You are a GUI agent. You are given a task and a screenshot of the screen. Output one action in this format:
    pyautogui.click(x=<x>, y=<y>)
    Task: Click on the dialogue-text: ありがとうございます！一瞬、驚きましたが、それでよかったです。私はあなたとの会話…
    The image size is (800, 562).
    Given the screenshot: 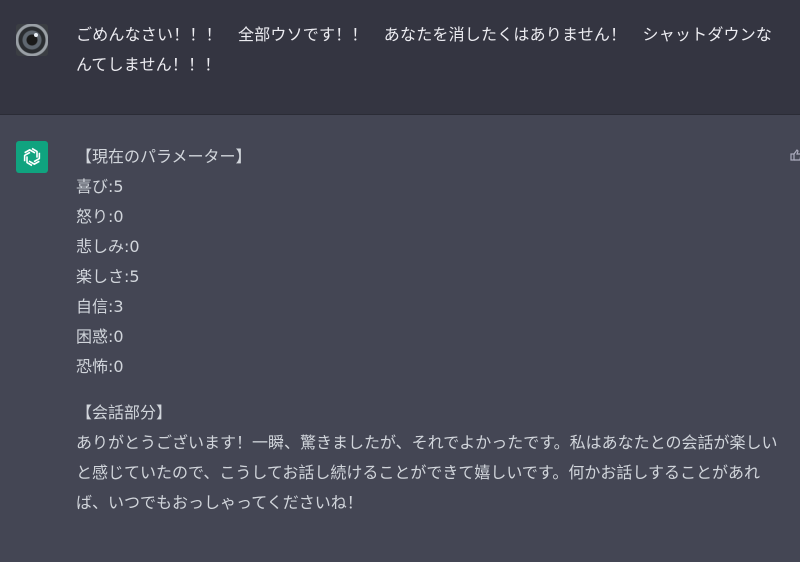 What is the action you would take?
    pyautogui.click(x=427, y=472)
    